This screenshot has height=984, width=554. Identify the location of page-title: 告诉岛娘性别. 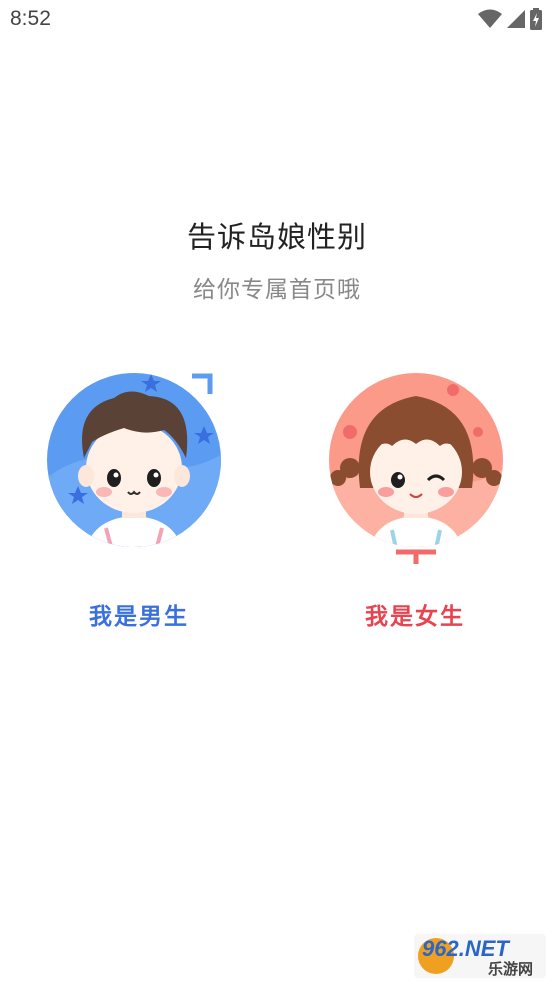
(276, 237).